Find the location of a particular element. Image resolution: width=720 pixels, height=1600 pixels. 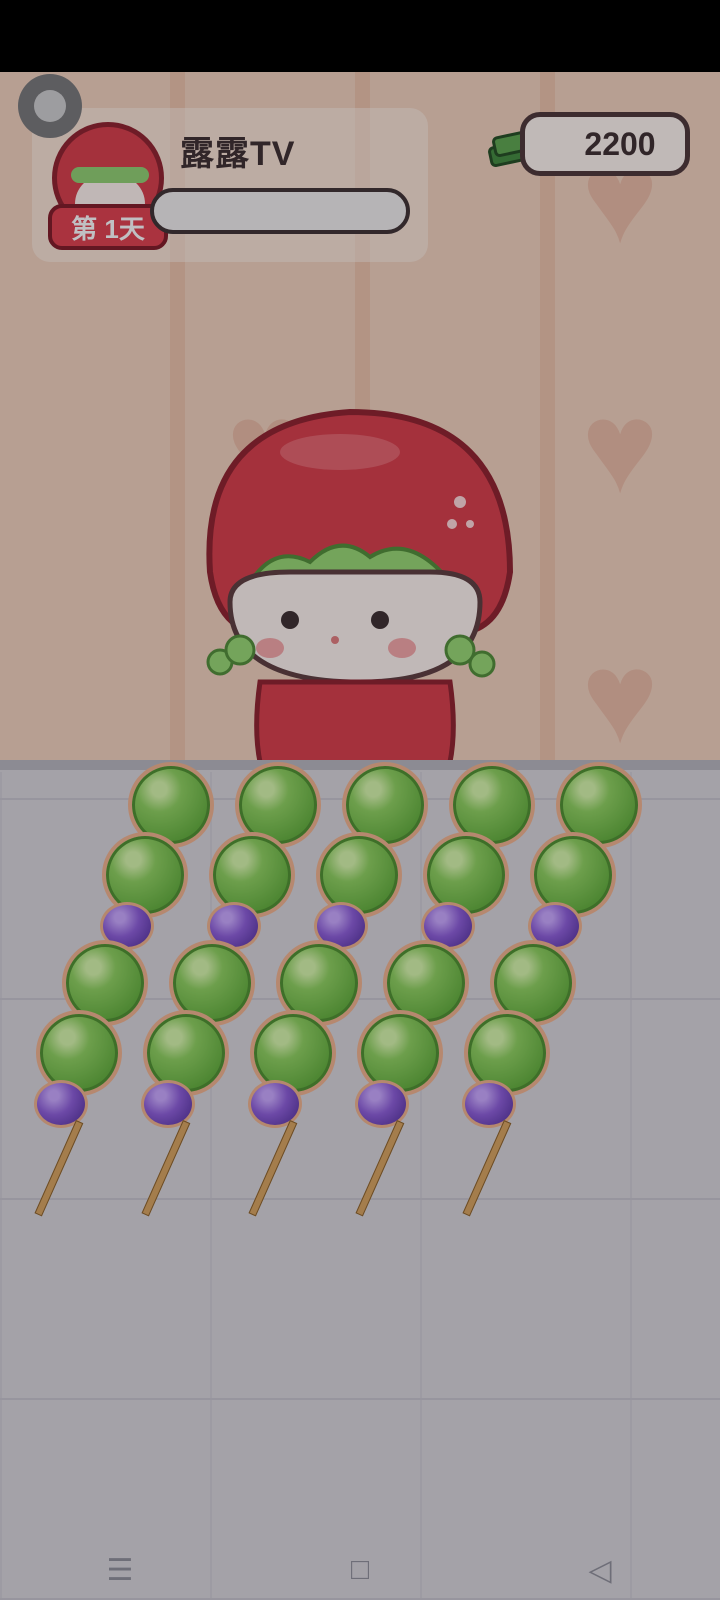

status-bar is located at coordinates (360, 36).